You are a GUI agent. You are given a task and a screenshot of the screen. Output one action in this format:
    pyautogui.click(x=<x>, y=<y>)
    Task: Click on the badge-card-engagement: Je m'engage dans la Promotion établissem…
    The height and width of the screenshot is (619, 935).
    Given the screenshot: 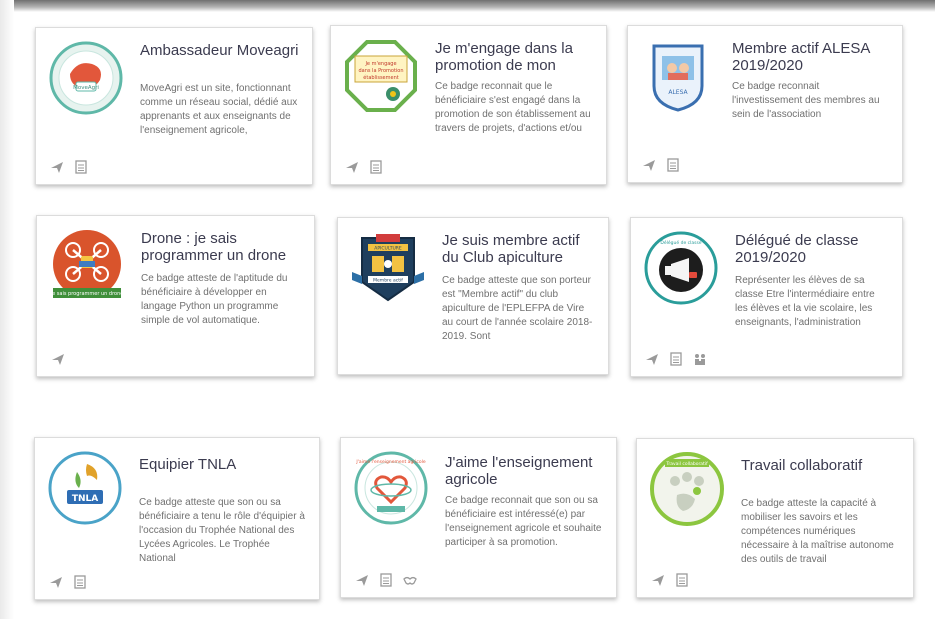 What is the action you would take?
    pyautogui.click(x=468, y=105)
    